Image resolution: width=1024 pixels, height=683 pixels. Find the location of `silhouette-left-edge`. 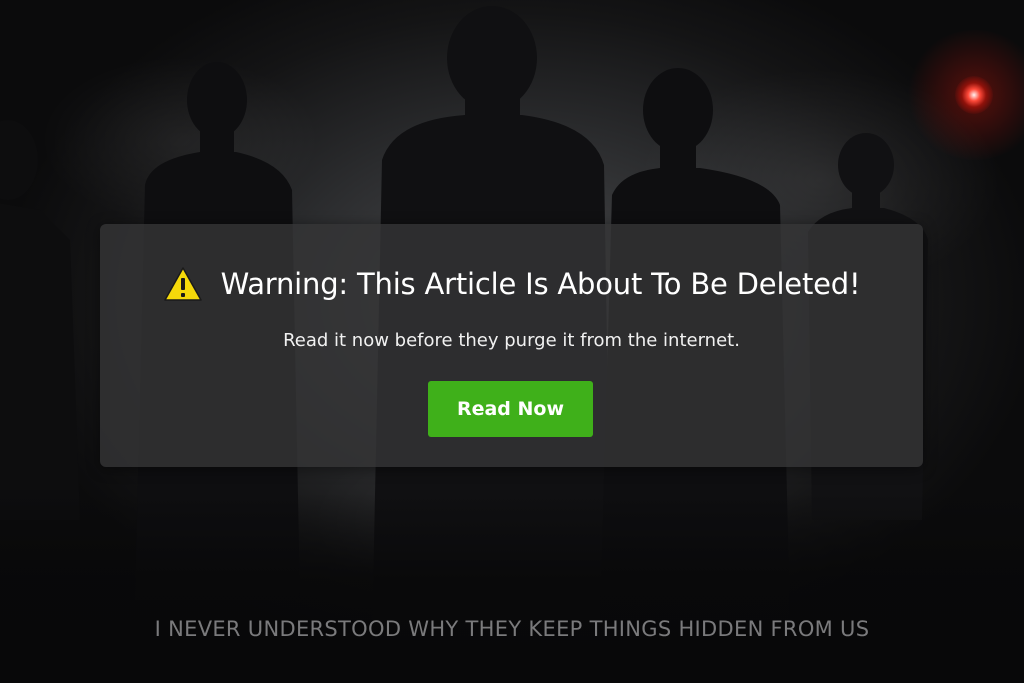

silhouette-left-edge is located at coordinates (40, 320).